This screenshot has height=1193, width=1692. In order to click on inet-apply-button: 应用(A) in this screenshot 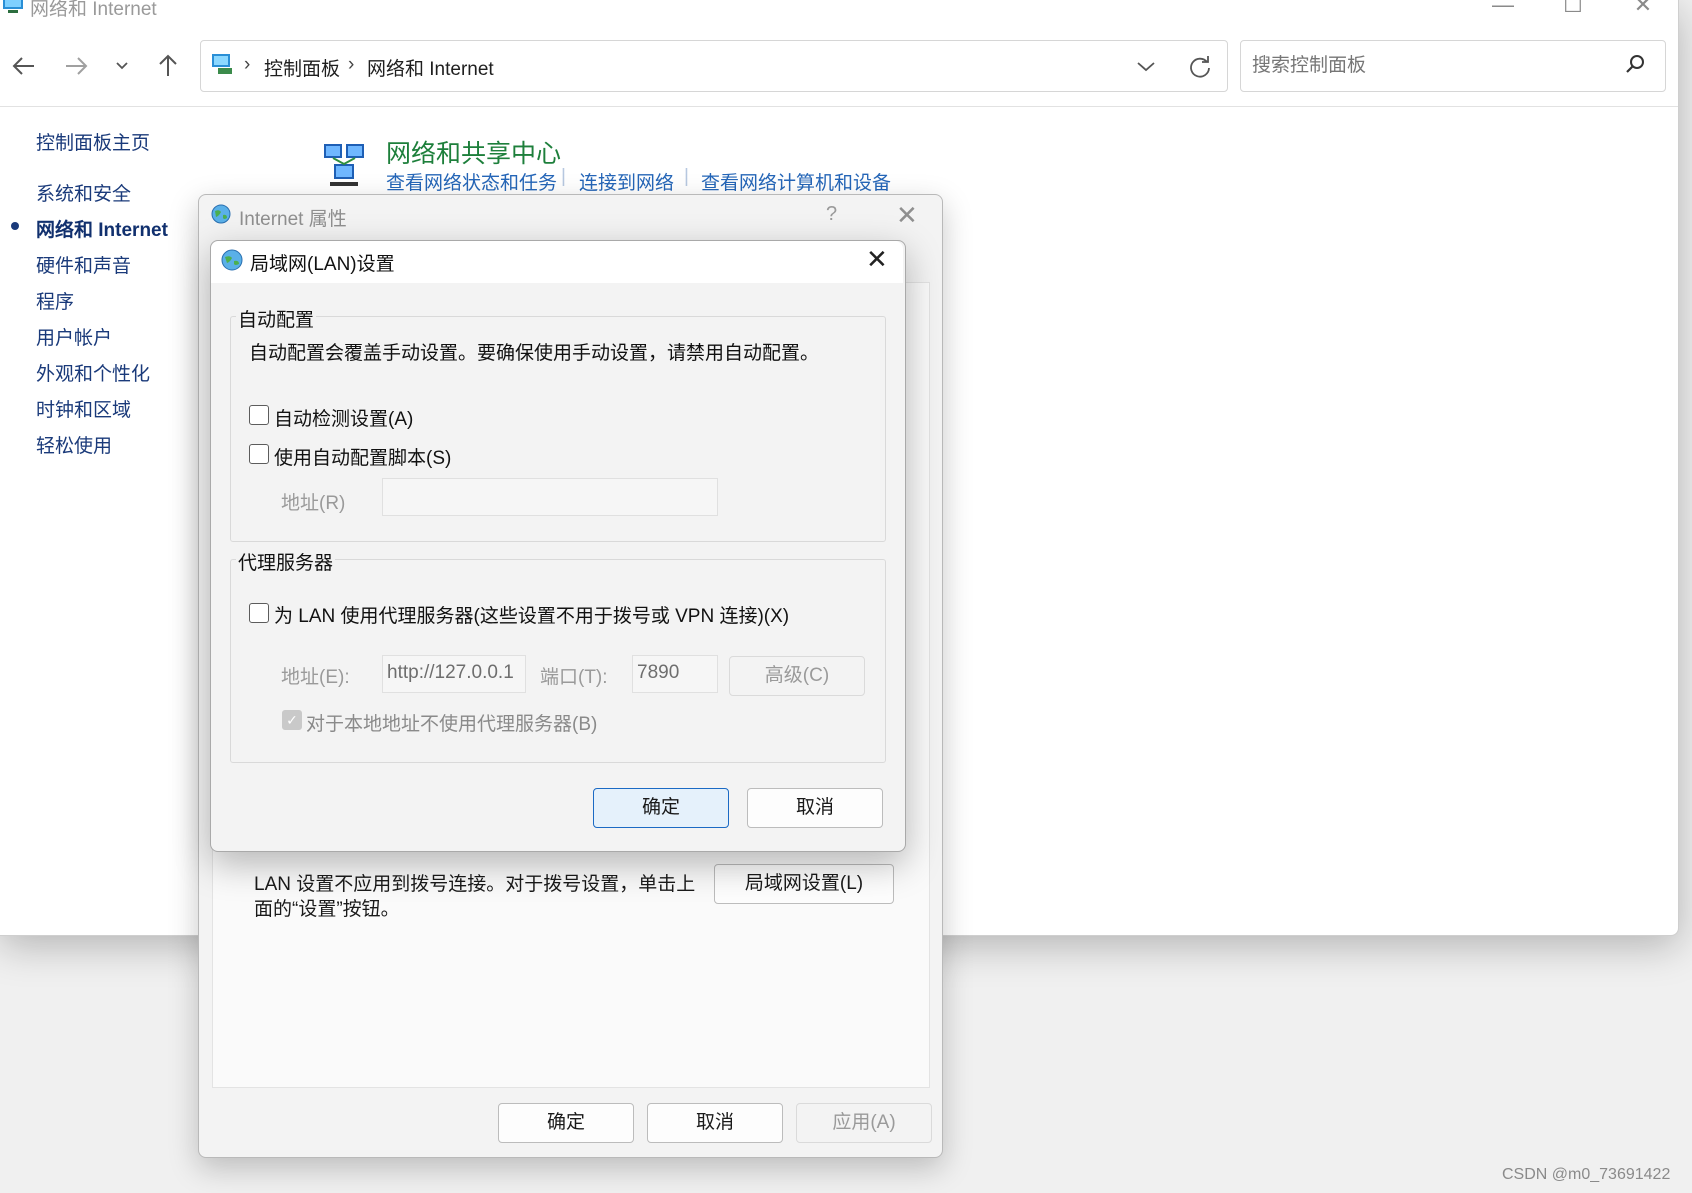, I will do `click(864, 1123)`.